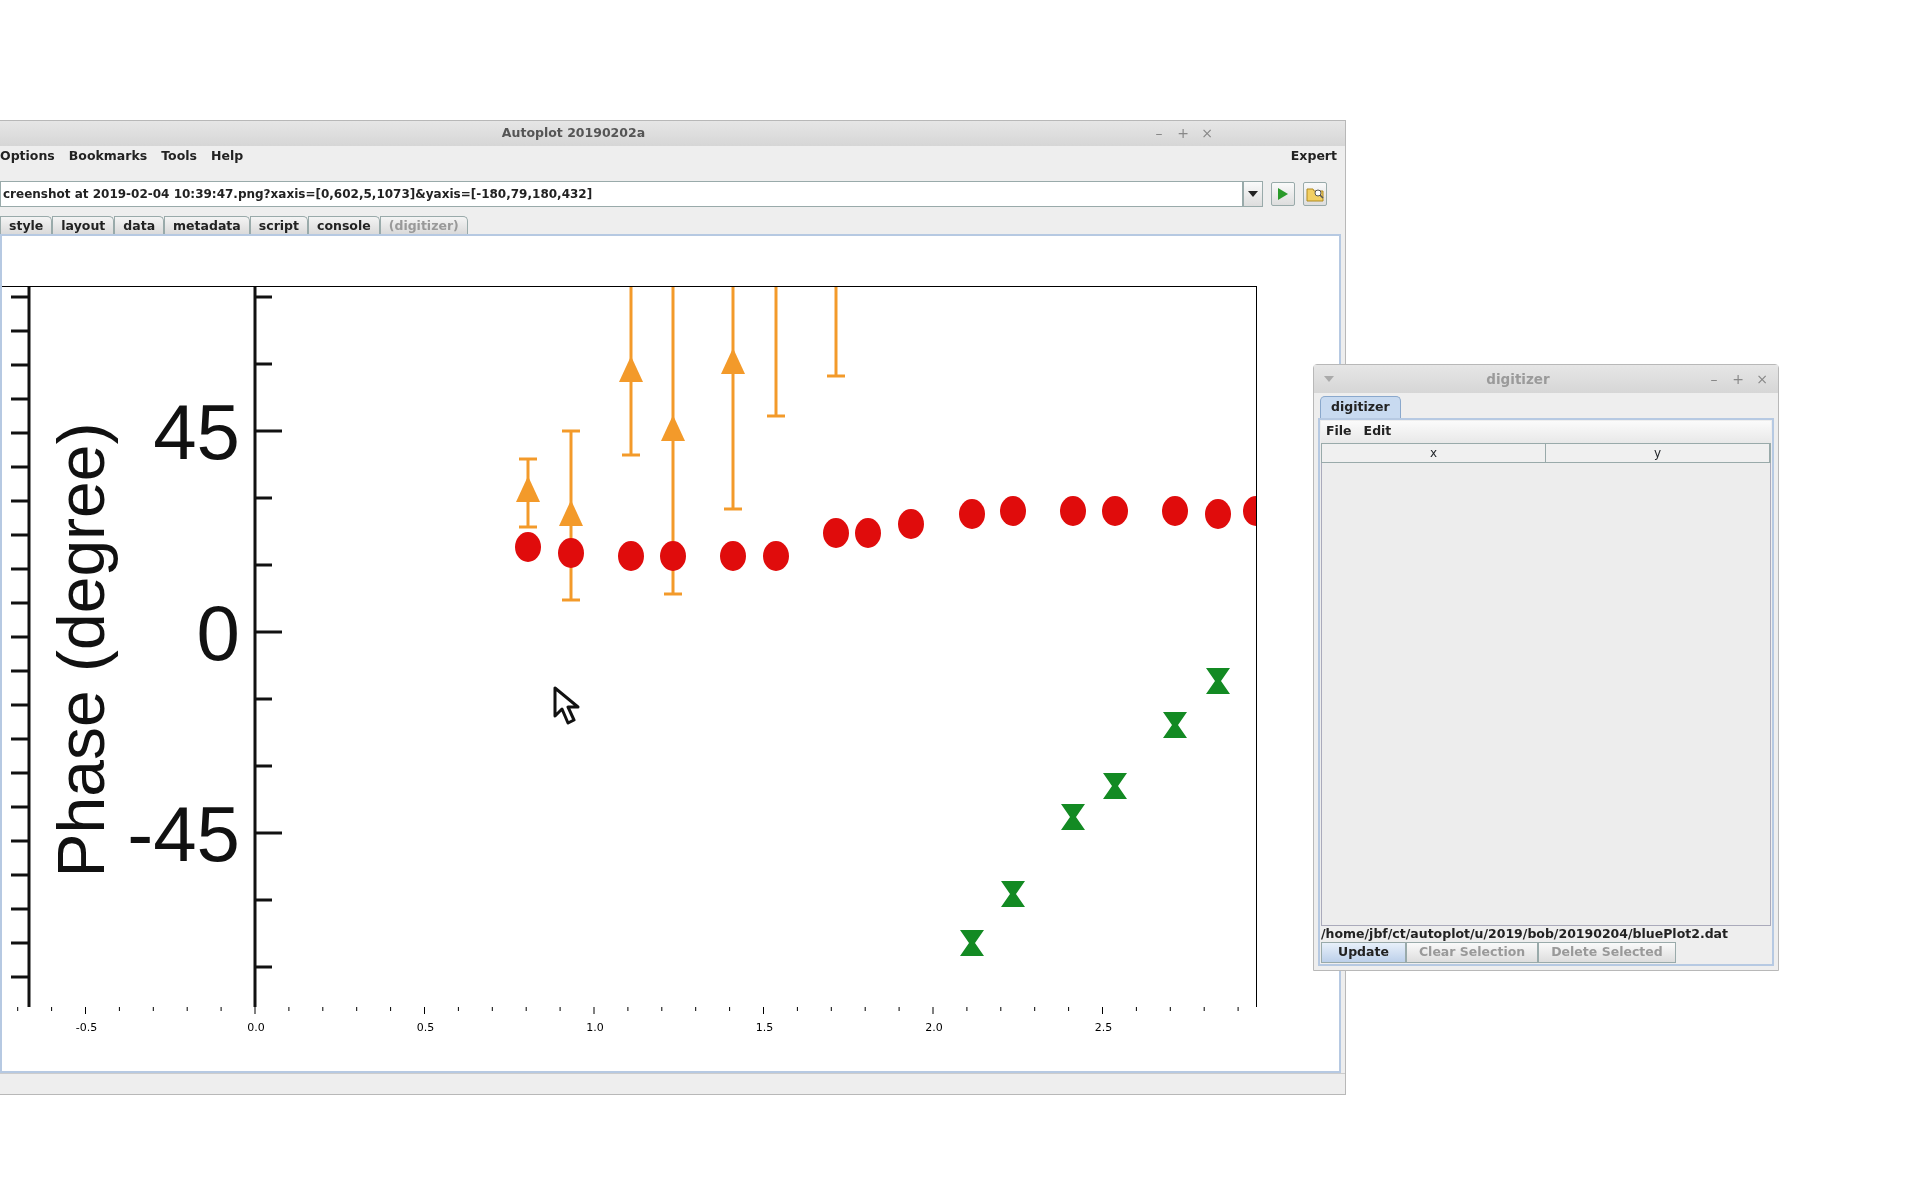 This screenshot has height=1200, width=1920. I want to click on play-icon, so click(1283, 194).